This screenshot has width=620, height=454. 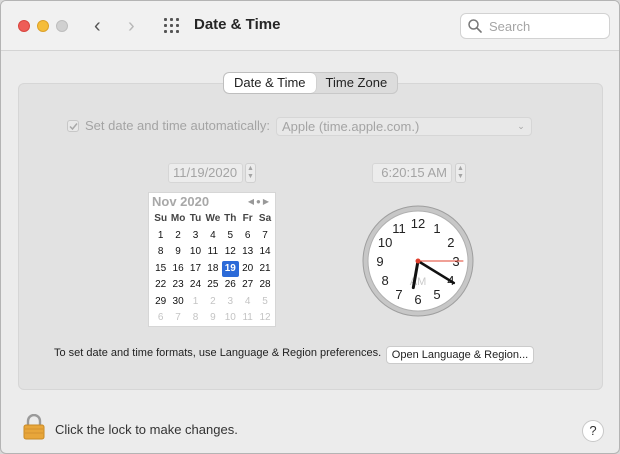 What do you see at coordinates (230, 268) in the screenshot?
I see `calendar-day: 19` at bounding box center [230, 268].